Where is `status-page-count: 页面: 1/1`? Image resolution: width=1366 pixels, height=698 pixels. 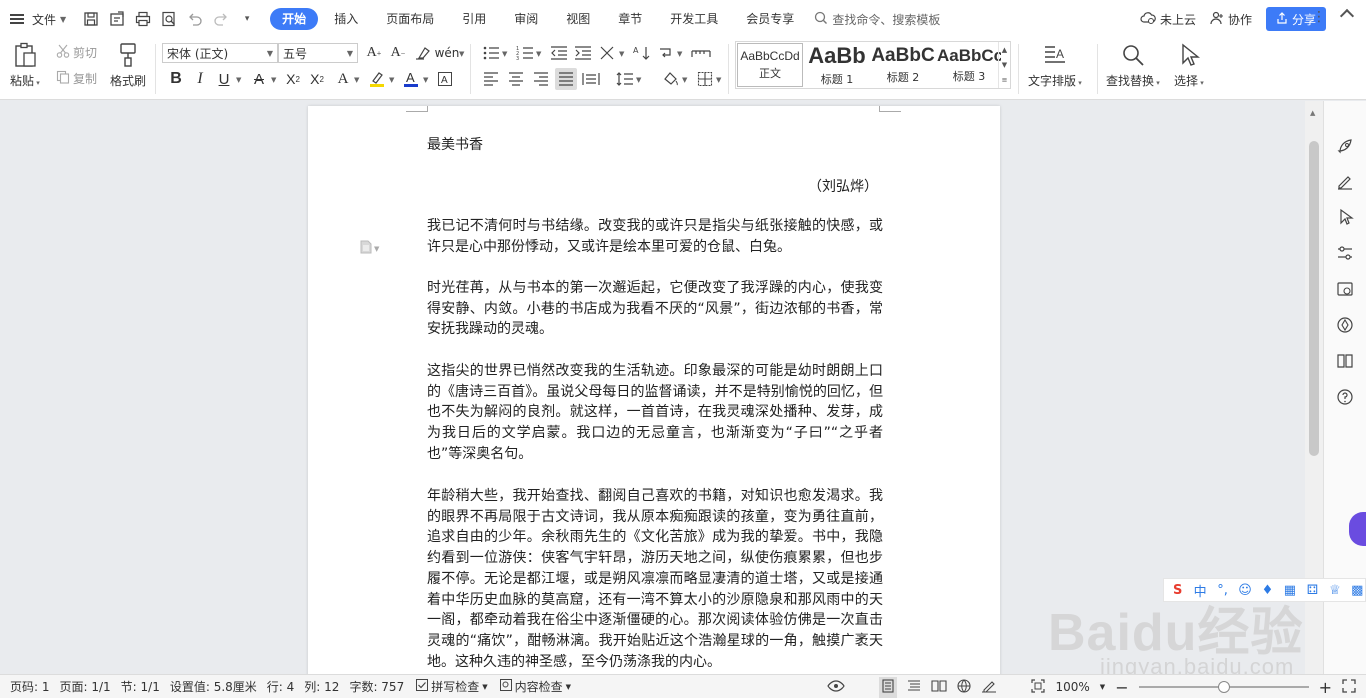 status-page-count: 页面: 1/1 is located at coordinates (85, 686).